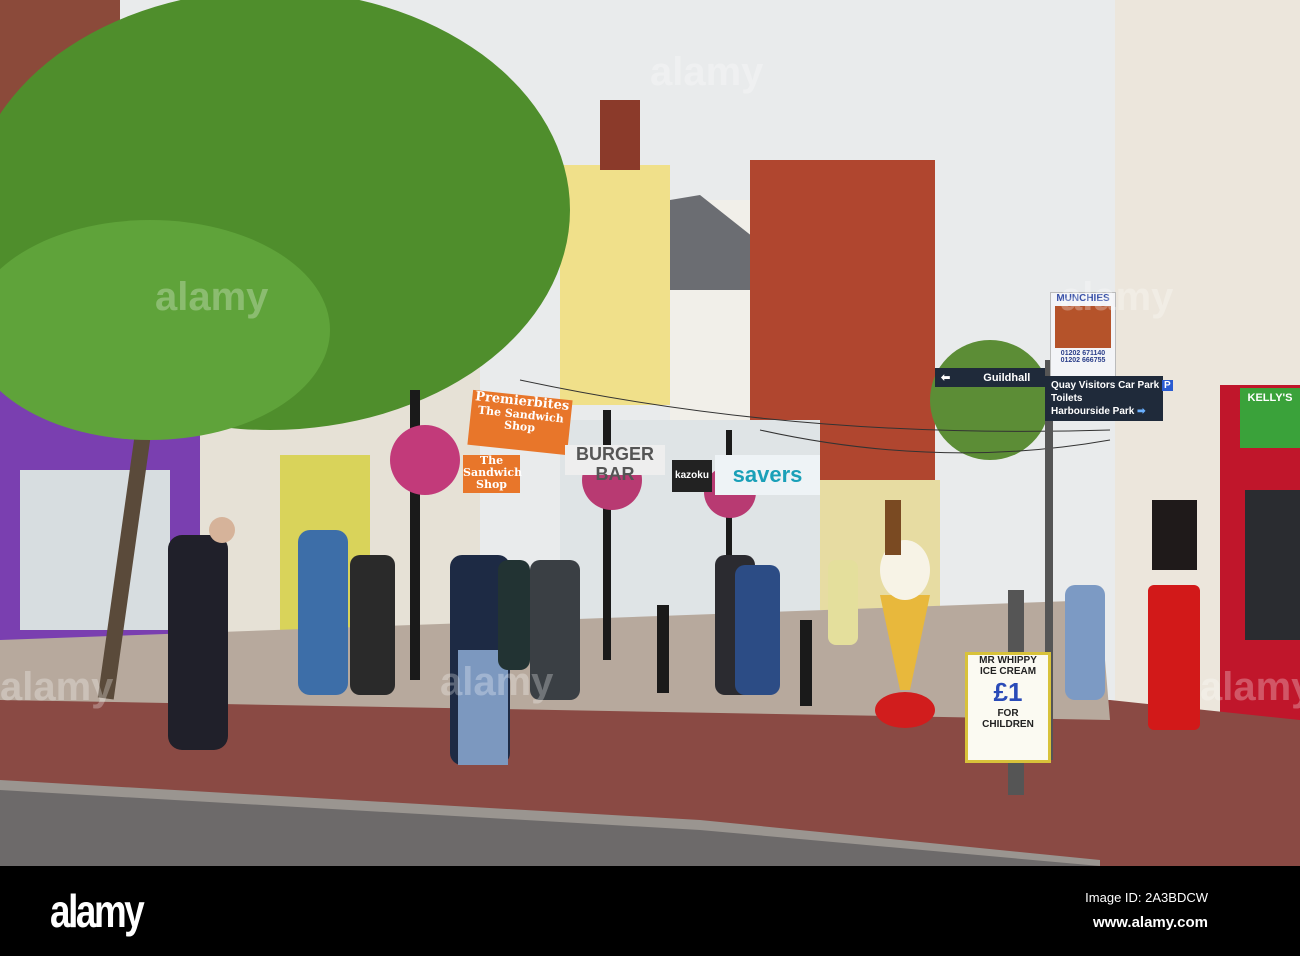 This screenshot has width=1300, height=956. What do you see at coordinates (1008, 692) in the screenshot?
I see `aboard-price: £1` at bounding box center [1008, 692].